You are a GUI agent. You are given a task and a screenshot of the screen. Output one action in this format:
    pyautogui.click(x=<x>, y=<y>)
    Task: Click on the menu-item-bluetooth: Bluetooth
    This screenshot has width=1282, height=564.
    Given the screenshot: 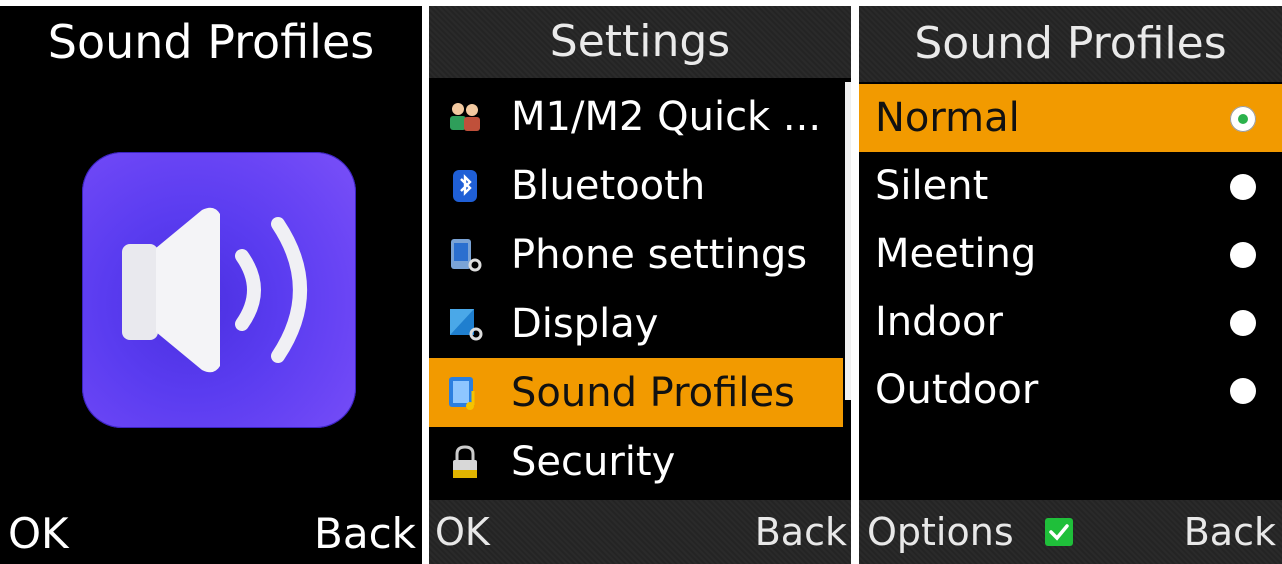 What is the action you would take?
    pyautogui.click(x=636, y=185)
    